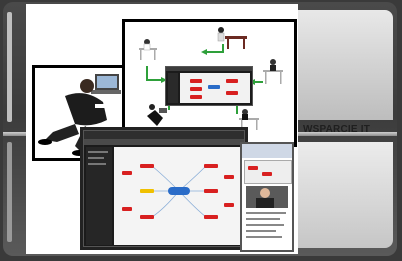 This screenshot has width=402, height=261. I want to click on video-chat-frame, so click(267, 197).